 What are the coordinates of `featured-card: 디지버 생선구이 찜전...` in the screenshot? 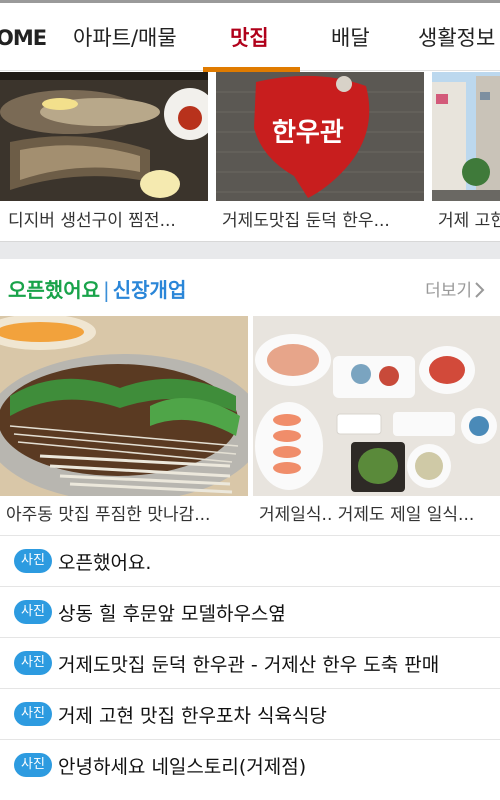 It's located at (104, 156).